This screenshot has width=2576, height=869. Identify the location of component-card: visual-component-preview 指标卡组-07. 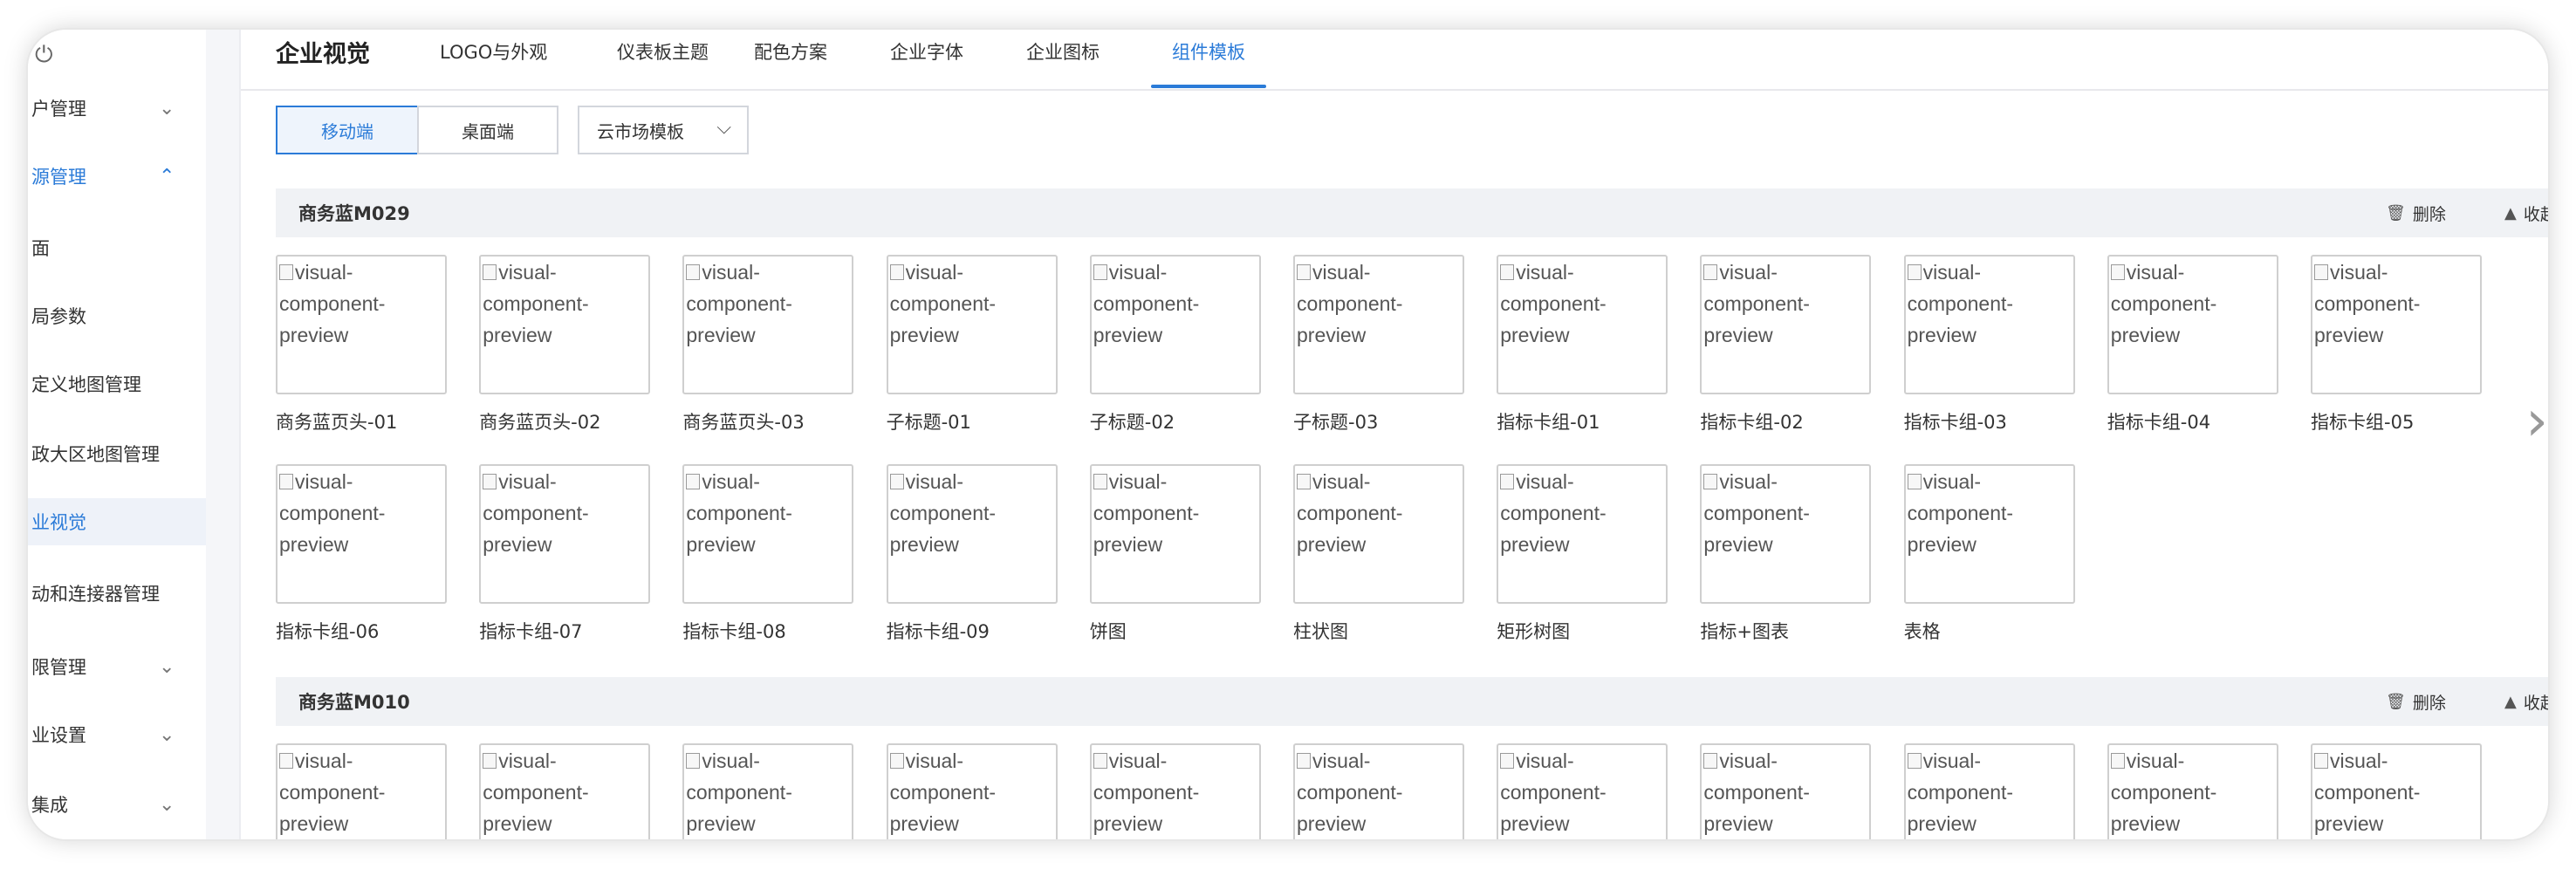
(565, 554).